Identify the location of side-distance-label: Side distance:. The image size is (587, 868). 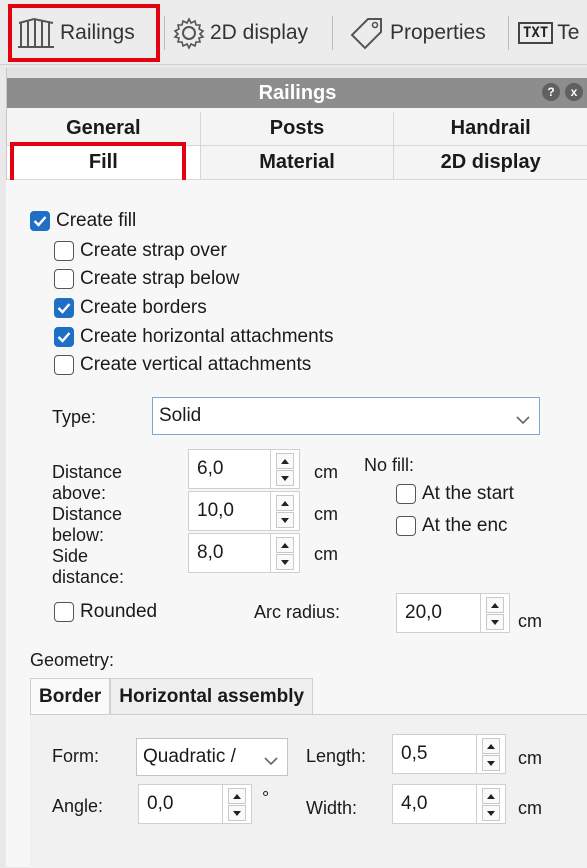
(88, 566).